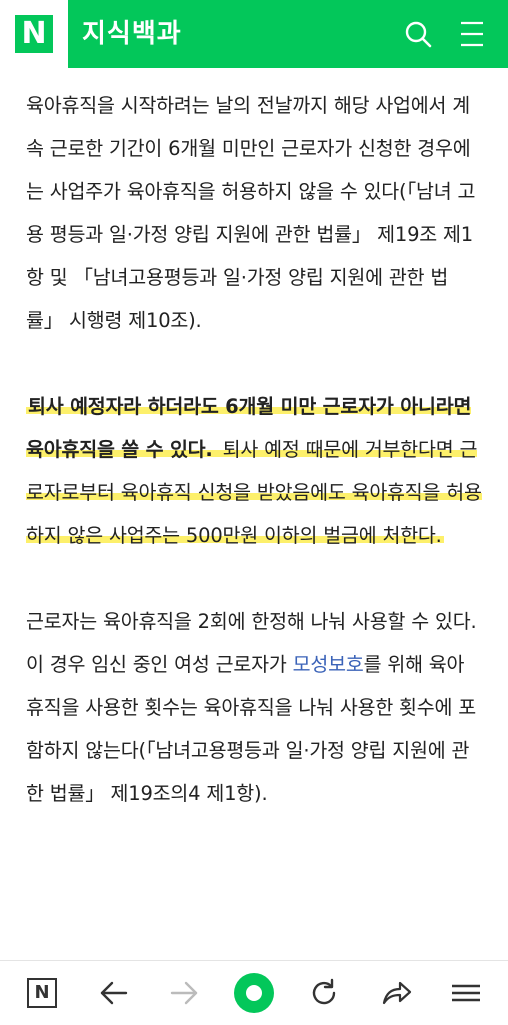 The height and width of the screenshot is (1025, 508). I want to click on refresh-icon, so click(324, 993).